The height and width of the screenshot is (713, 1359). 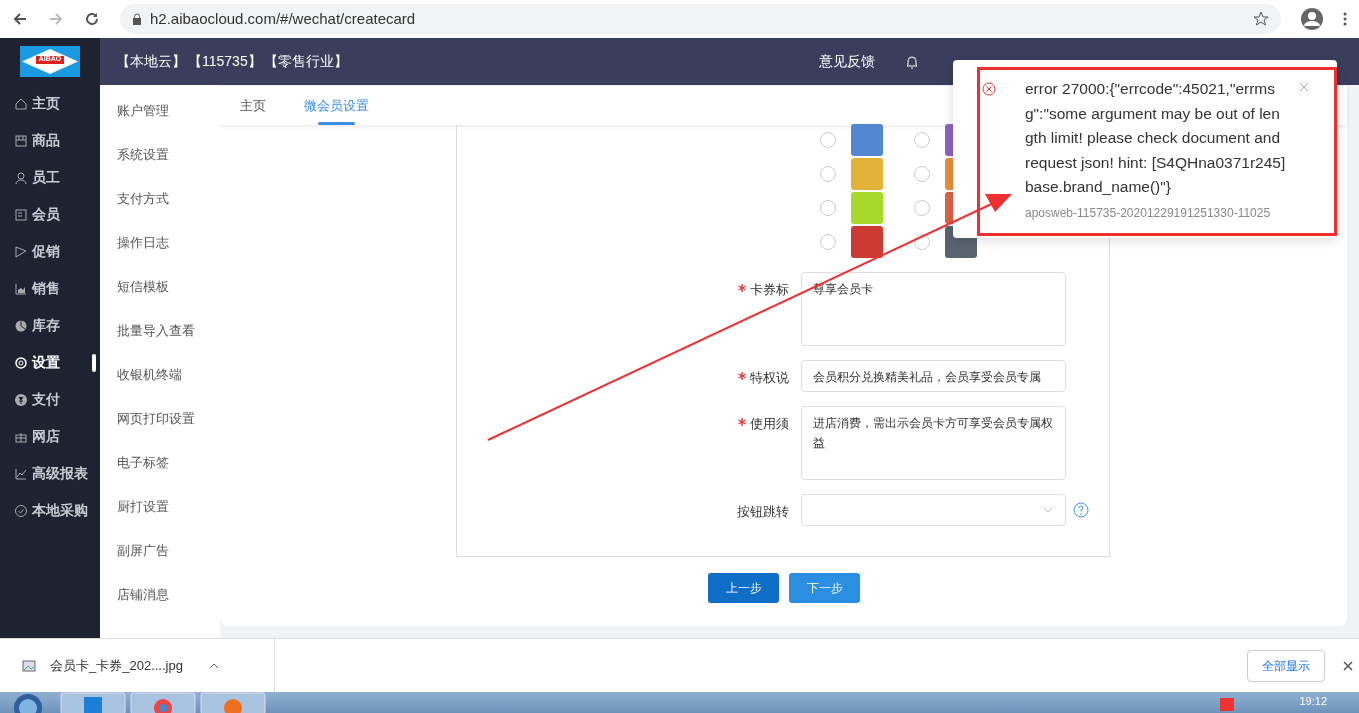 What do you see at coordinates (50, 214) in the screenshot?
I see `sidebar-item: 会员` at bounding box center [50, 214].